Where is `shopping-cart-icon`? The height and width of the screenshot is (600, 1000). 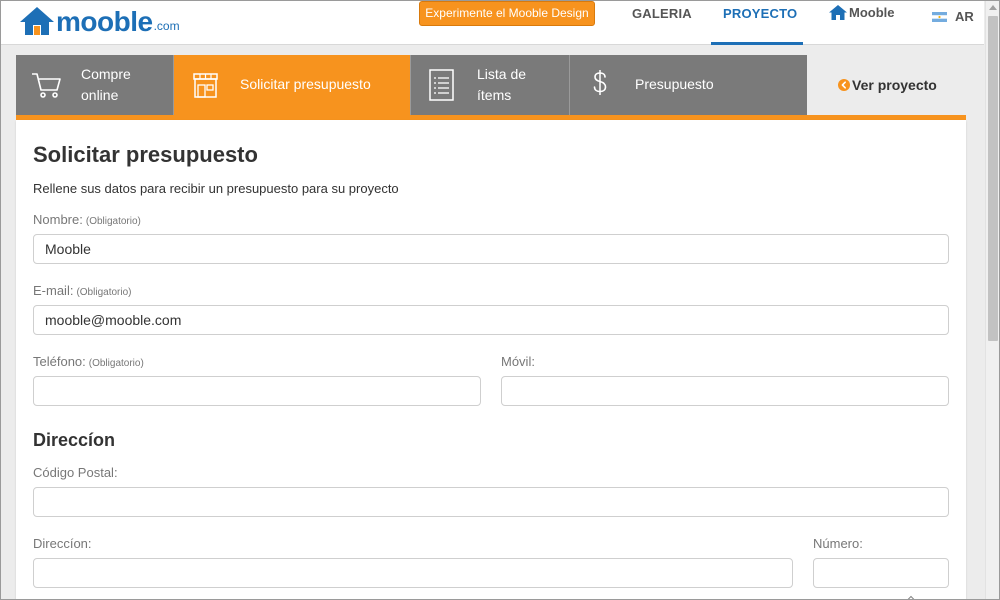
shopping-cart-icon is located at coordinates (46, 85).